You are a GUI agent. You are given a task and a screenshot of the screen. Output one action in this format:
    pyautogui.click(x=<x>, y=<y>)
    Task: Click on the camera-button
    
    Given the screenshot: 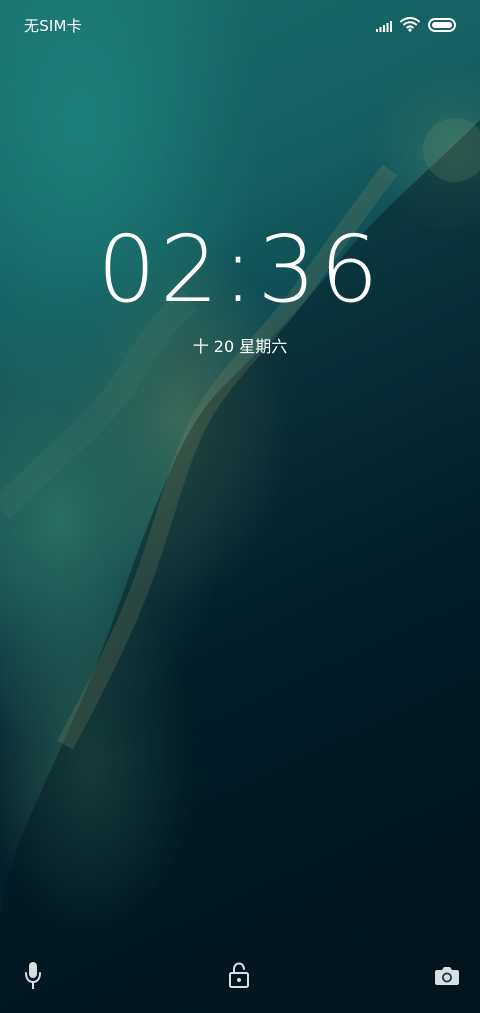 What is the action you would take?
    pyautogui.click(x=447, y=978)
    